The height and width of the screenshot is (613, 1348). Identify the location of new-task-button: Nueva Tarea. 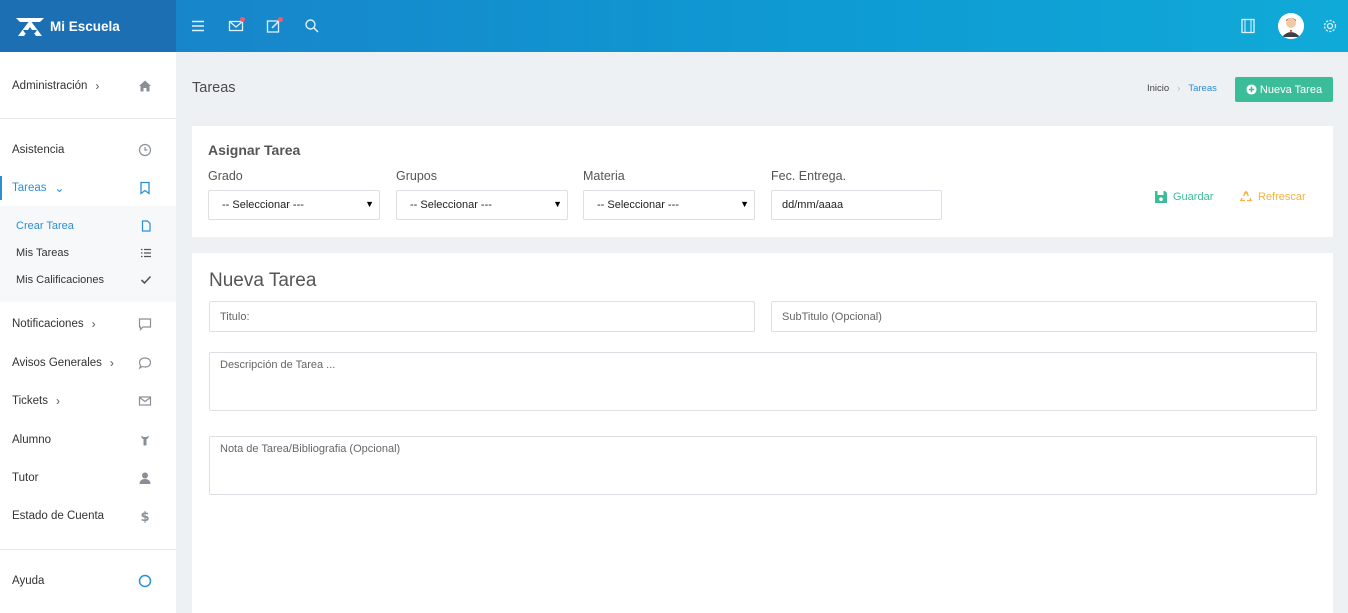
(1284, 89).